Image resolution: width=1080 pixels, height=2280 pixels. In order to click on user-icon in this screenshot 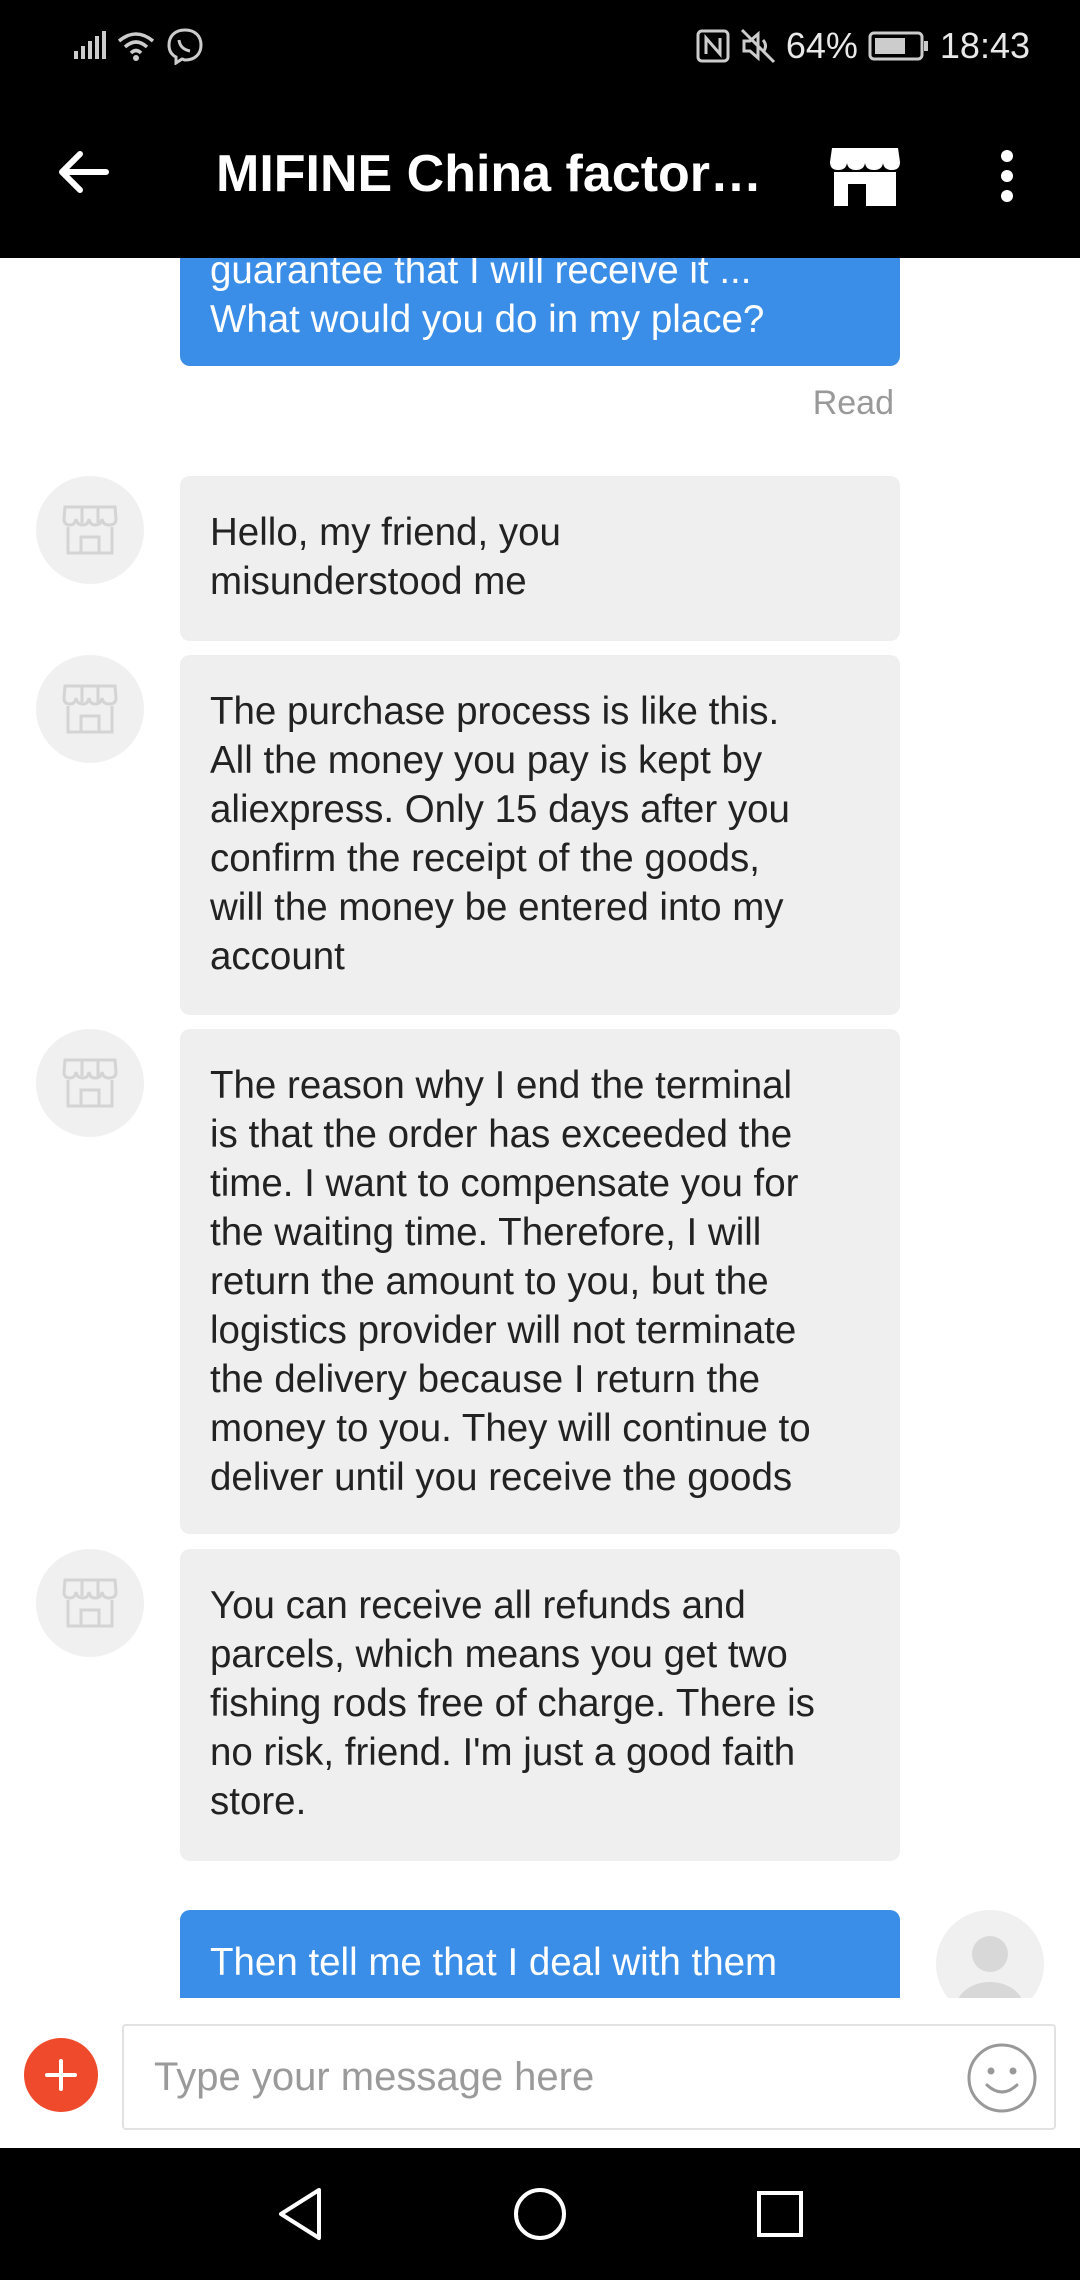, I will do `click(990, 1967)`.